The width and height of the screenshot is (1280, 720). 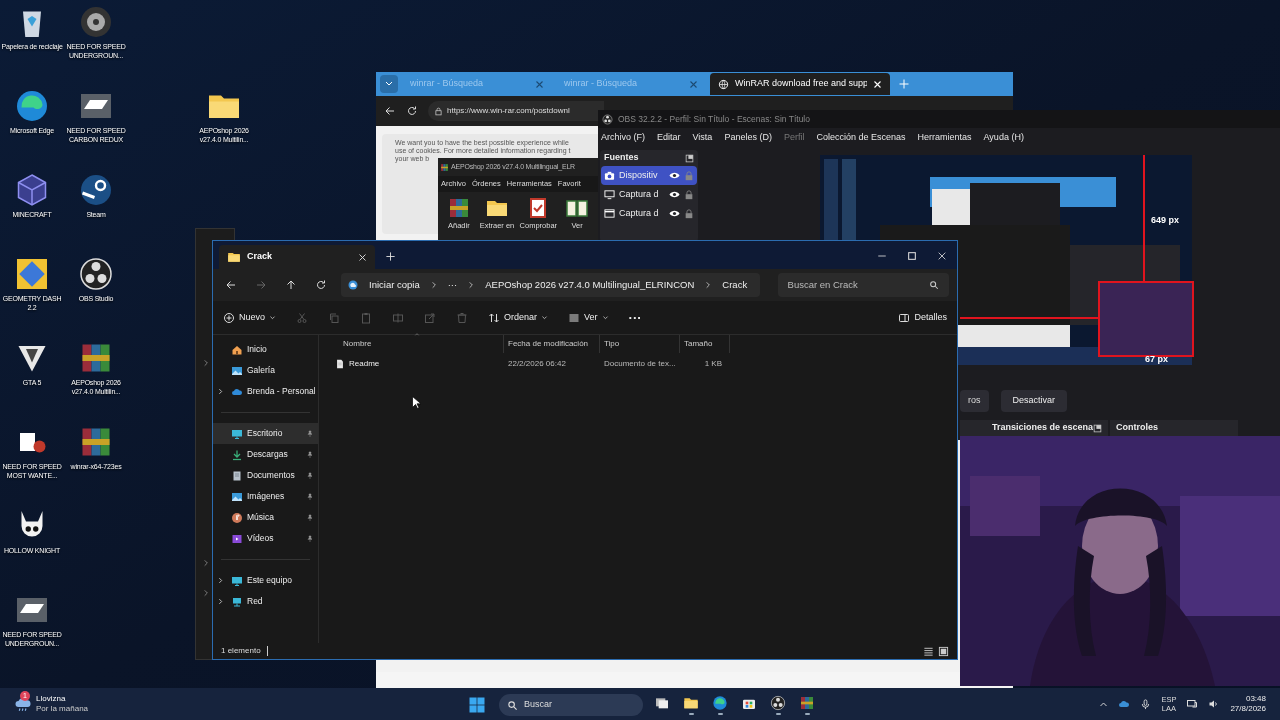 I want to click on menu-item: Vista, so click(x=702, y=138).